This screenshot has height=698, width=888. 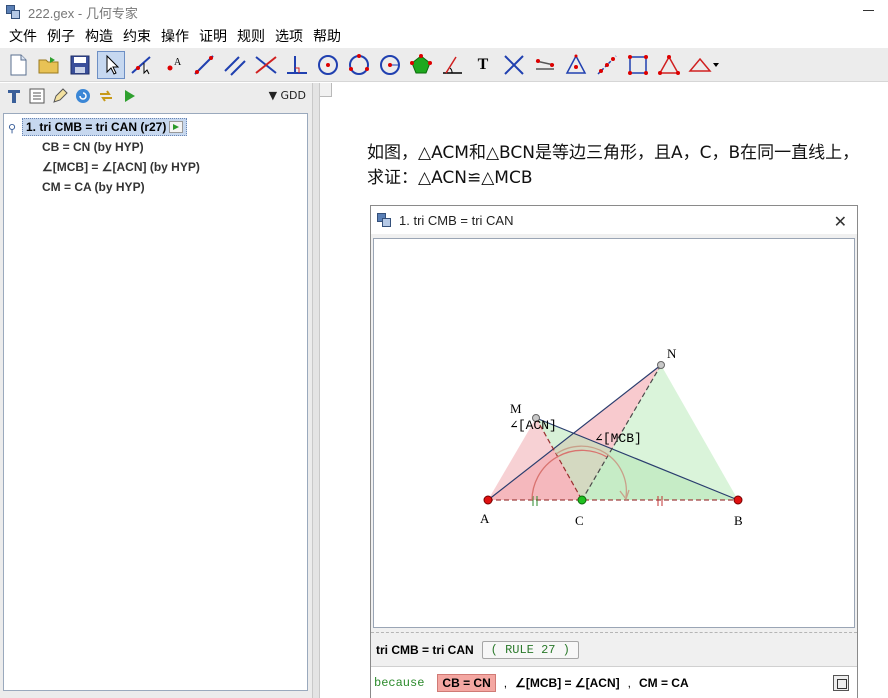 I want to click on isosceles-dropdown-button, so click(x=704, y=65).